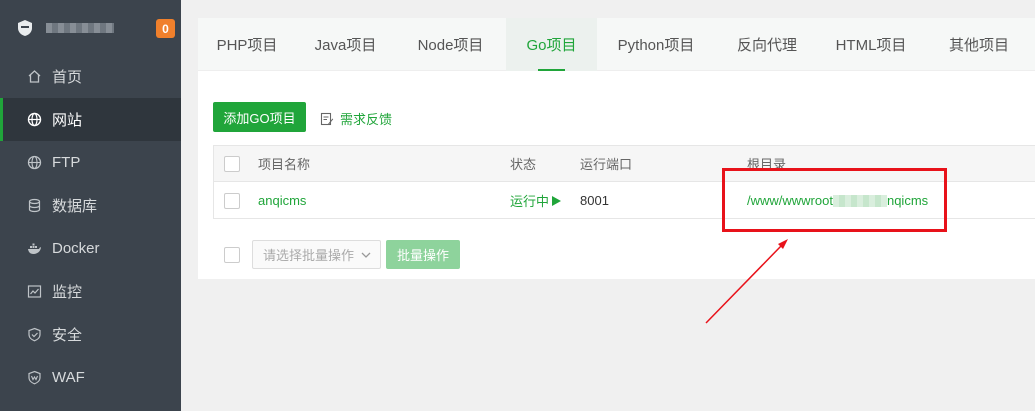 The width and height of the screenshot is (1035, 411). I want to click on sidebar-item-security: 安全, so click(90, 334).